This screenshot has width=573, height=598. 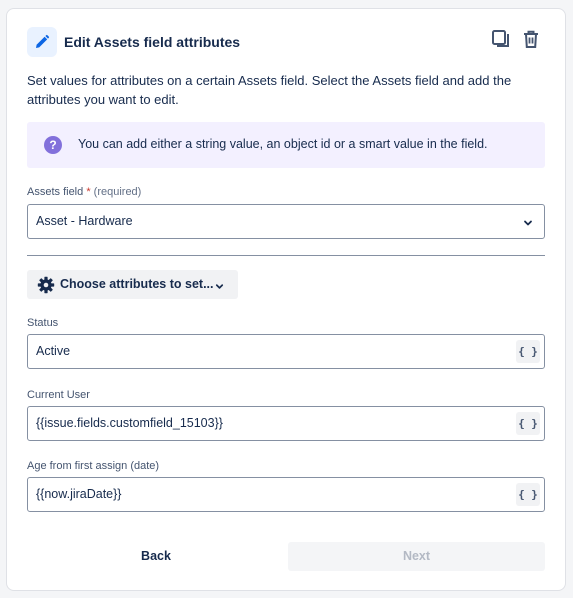 I want to click on age-from-first-assign-input: {{now.jiraDate}} { }, so click(x=286, y=494).